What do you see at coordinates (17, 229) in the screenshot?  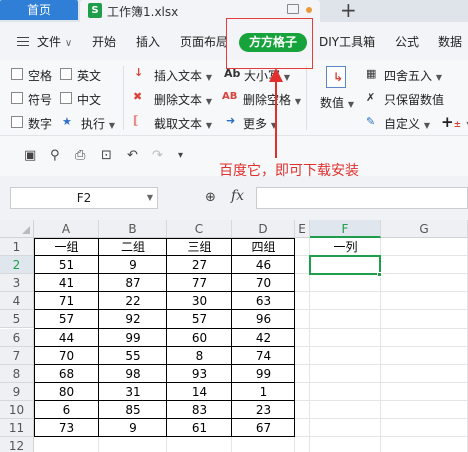 I see `select-all-corner` at bounding box center [17, 229].